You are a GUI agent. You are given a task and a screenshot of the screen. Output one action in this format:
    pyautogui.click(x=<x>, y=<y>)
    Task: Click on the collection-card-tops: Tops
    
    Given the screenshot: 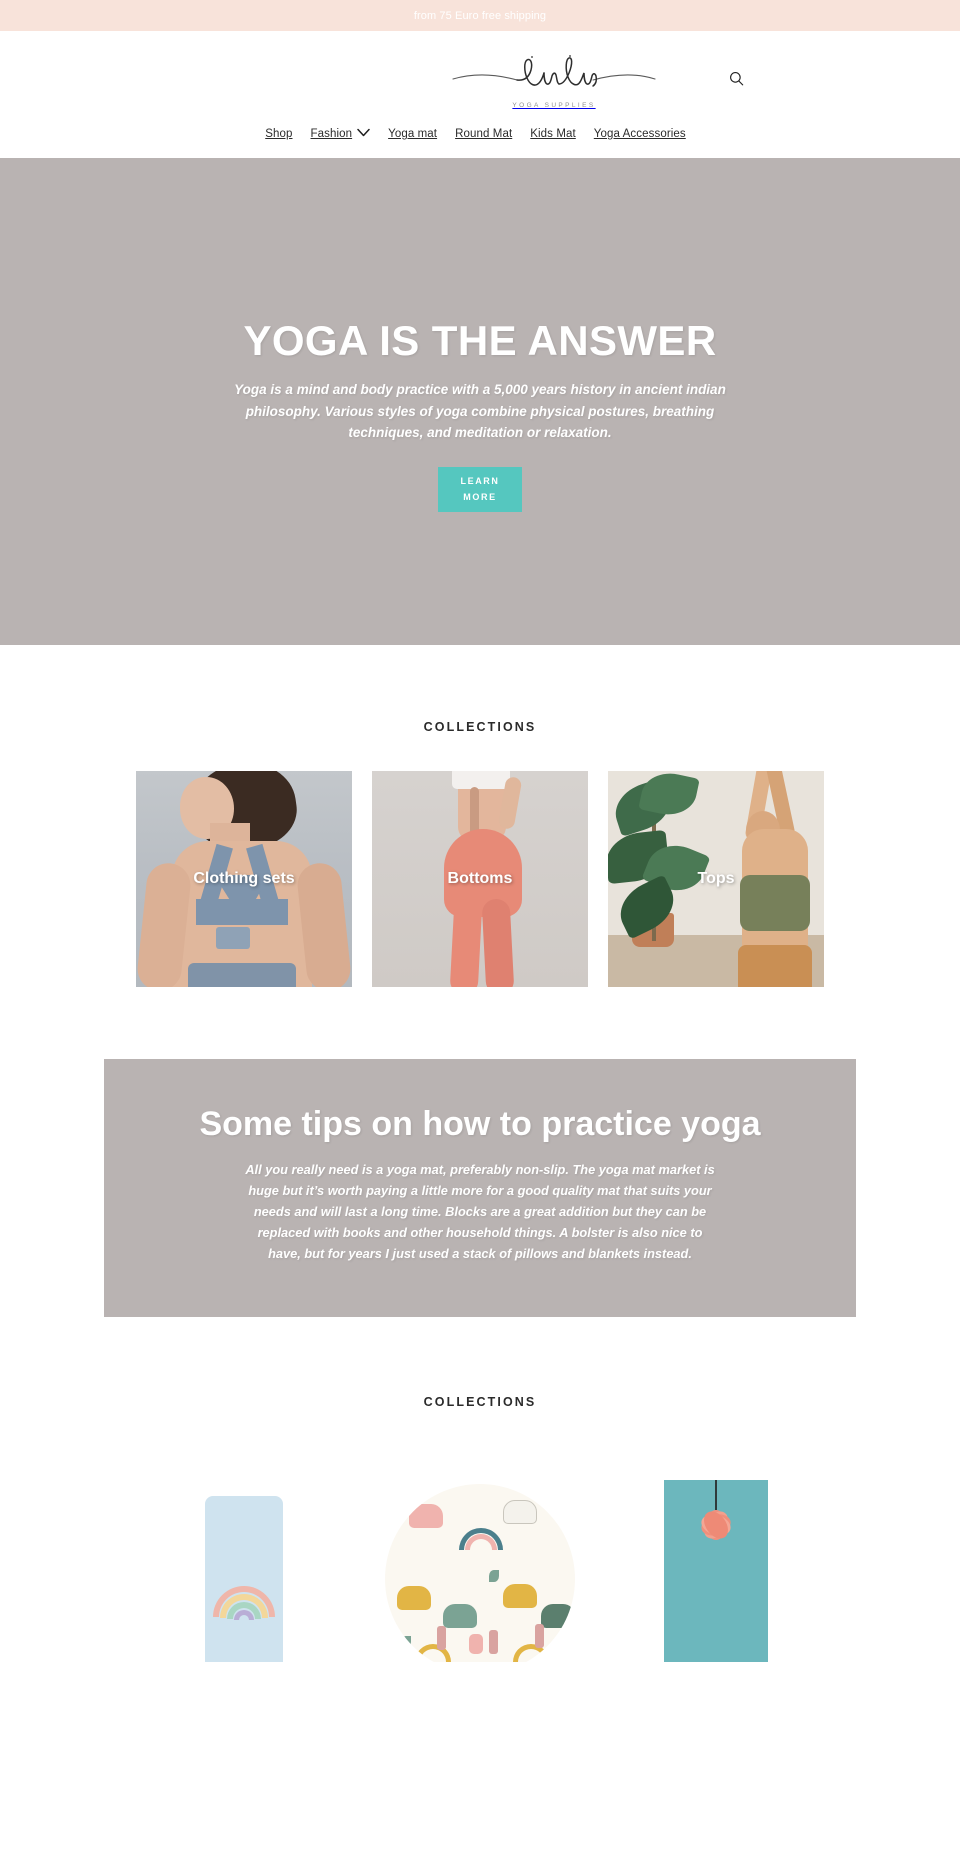 What is the action you would take?
    pyautogui.click(x=716, y=879)
    